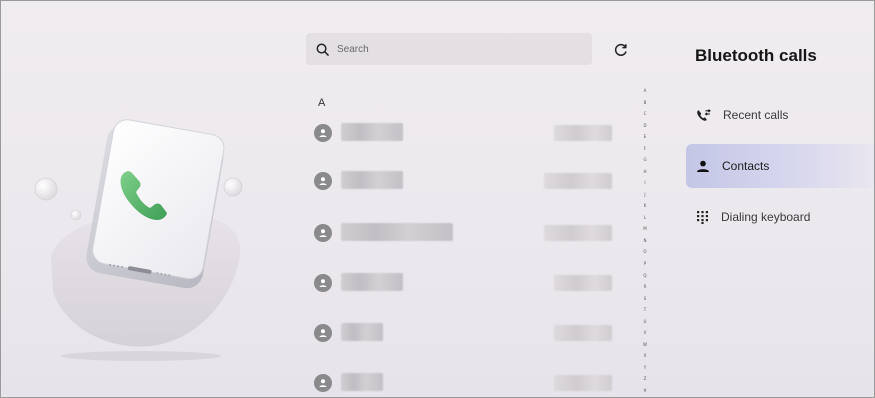 The image size is (875, 398). What do you see at coordinates (780, 166) in the screenshot?
I see `nav-item-contacts: Contacts` at bounding box center [780, 166].